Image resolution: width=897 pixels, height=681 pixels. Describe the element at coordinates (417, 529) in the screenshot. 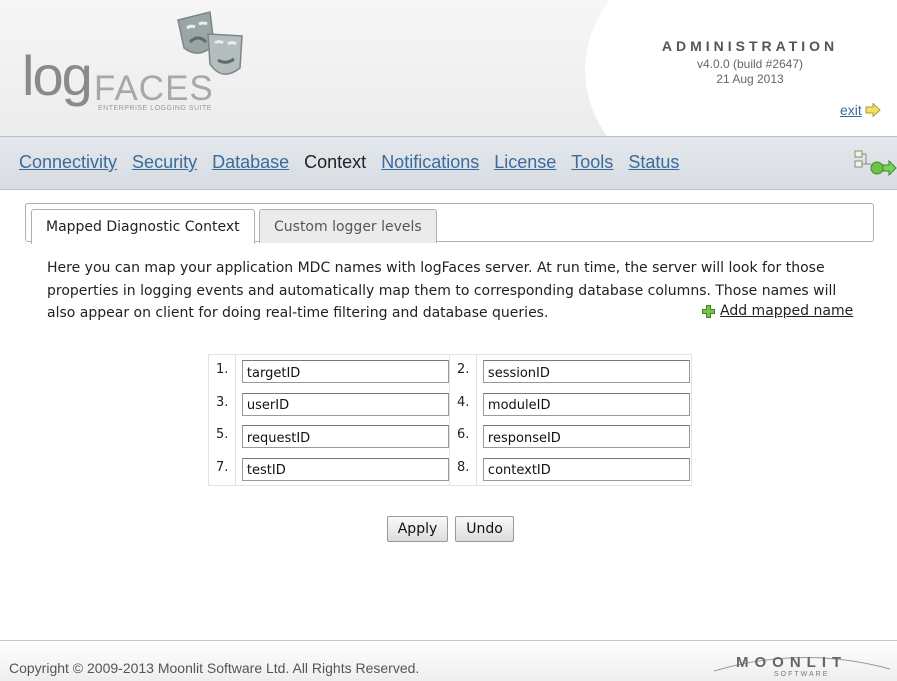

I see `apply-button: Apply` at that location.